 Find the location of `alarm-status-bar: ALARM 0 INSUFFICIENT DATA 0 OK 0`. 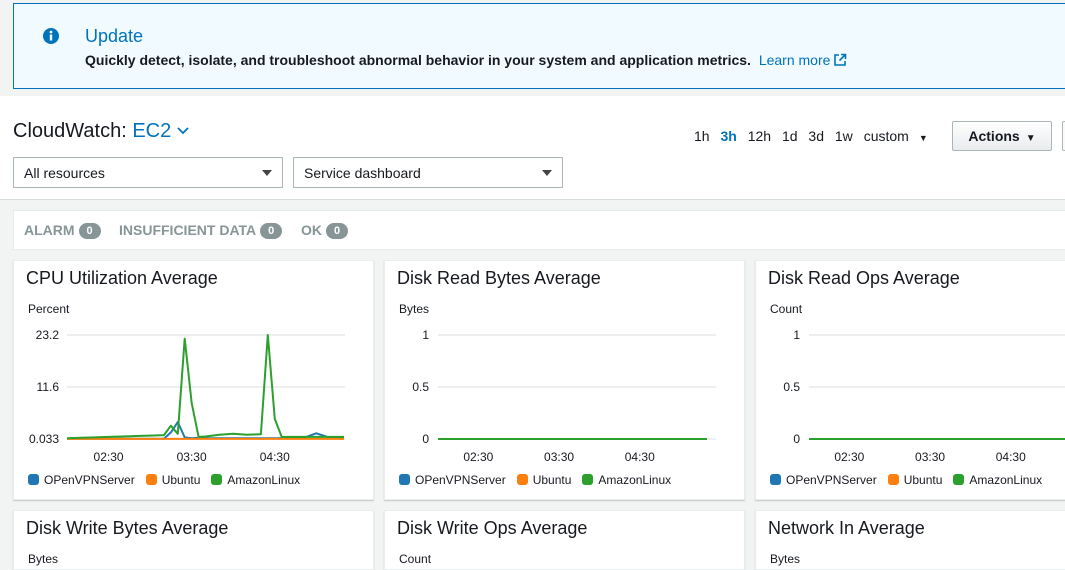

alarm-status-bar: ALARM 0 INSUFFICIENT DATA 0 OK 0 is located at coordinates (539, 230).